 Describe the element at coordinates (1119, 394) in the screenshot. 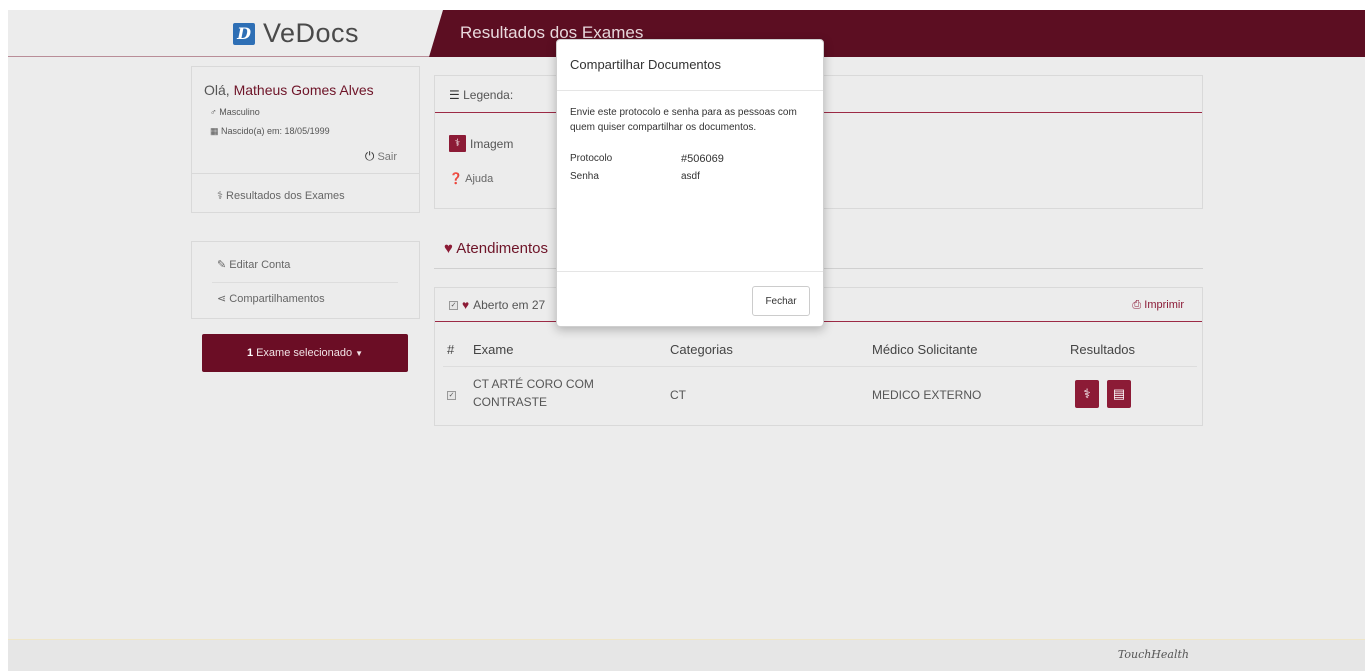

I see `document-result-icon: ▤` at that location.